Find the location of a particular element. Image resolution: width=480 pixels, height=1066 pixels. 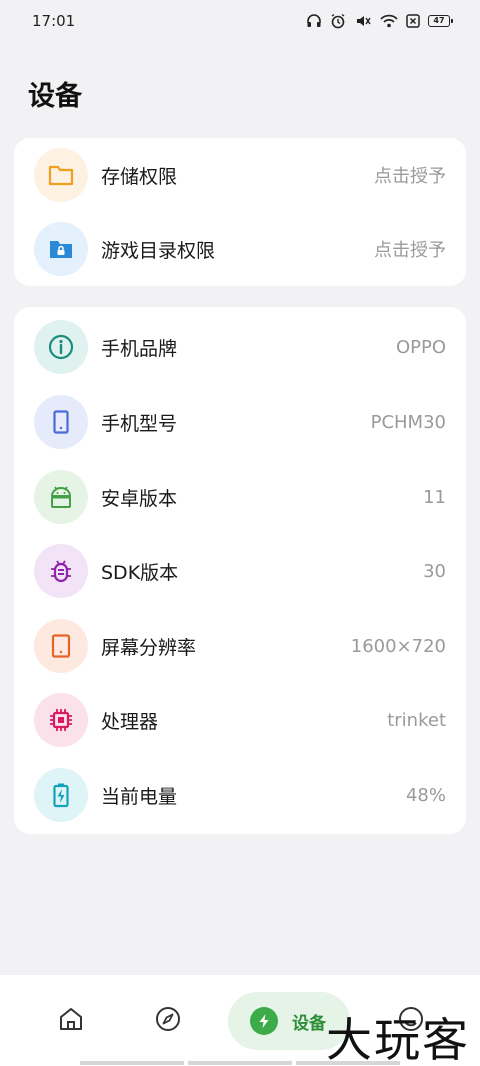

folder-lock-icon is located at coordinates (61, 249).